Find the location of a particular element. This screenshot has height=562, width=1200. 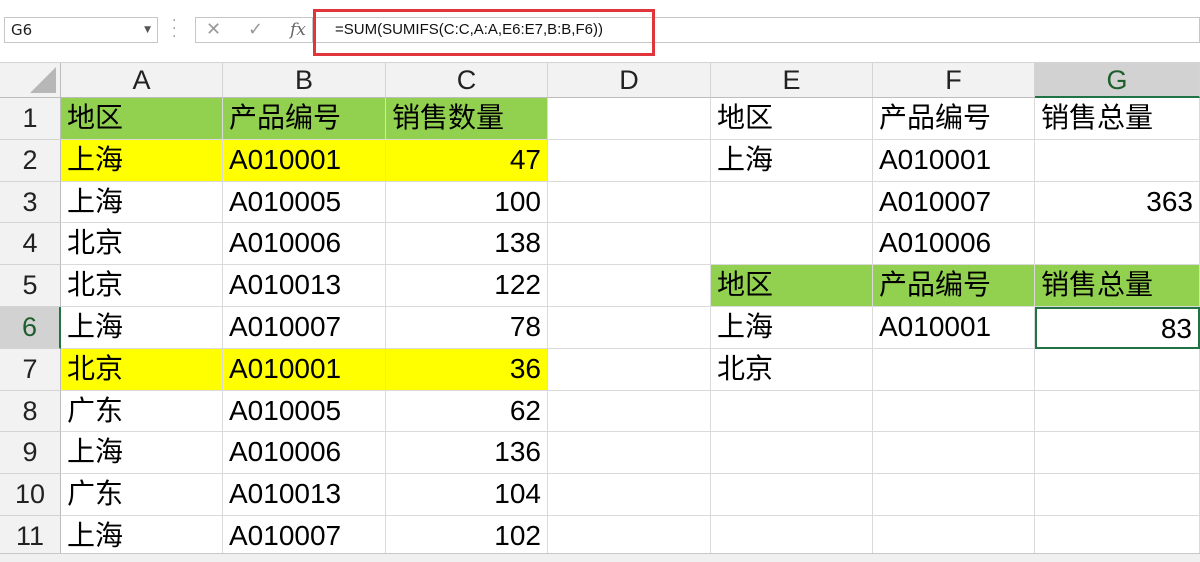

row-header-2: 2 is located at coordinates (30, 160).